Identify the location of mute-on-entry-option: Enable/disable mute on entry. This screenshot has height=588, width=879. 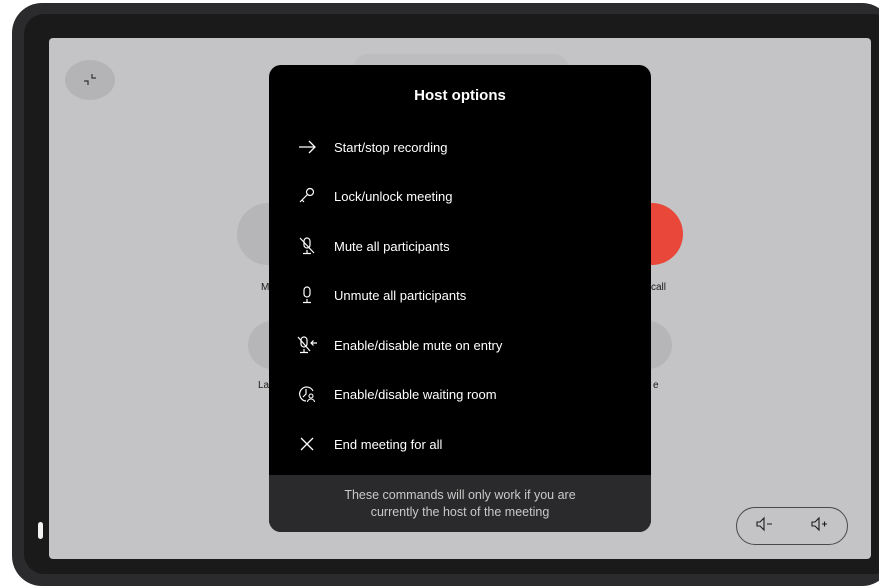
(398, 345).